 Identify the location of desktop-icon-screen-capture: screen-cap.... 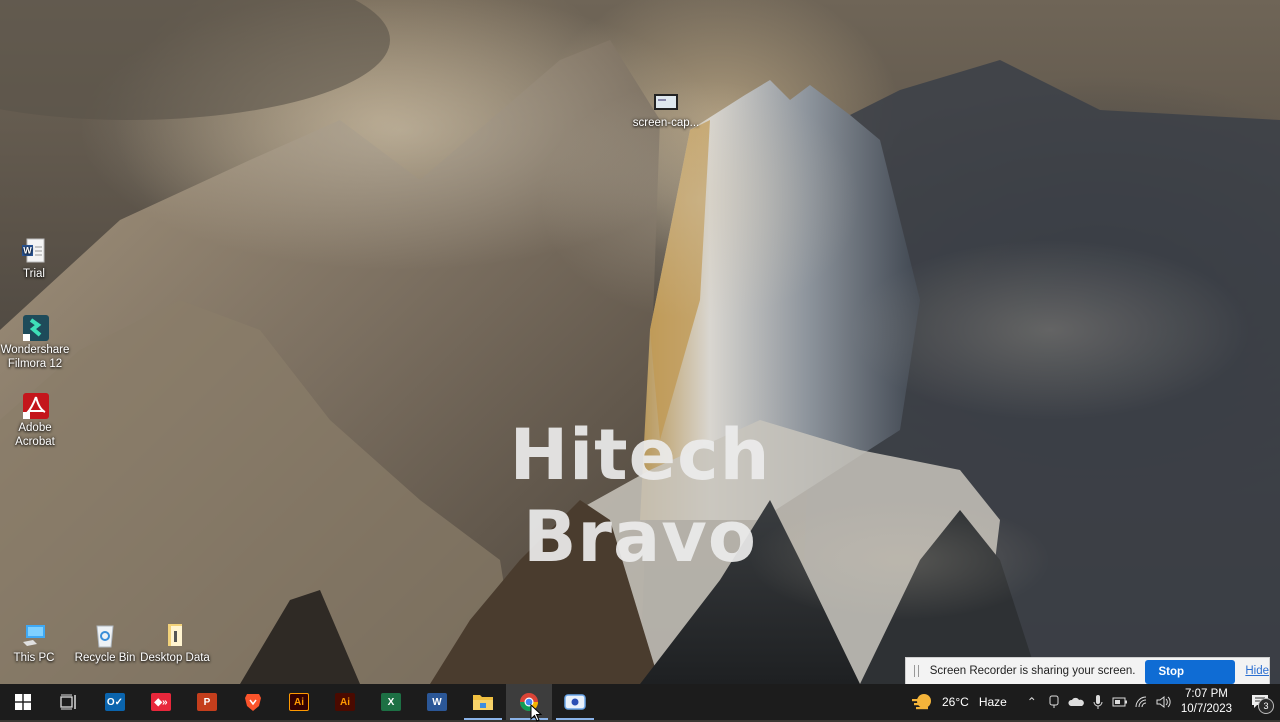
(666, 111).